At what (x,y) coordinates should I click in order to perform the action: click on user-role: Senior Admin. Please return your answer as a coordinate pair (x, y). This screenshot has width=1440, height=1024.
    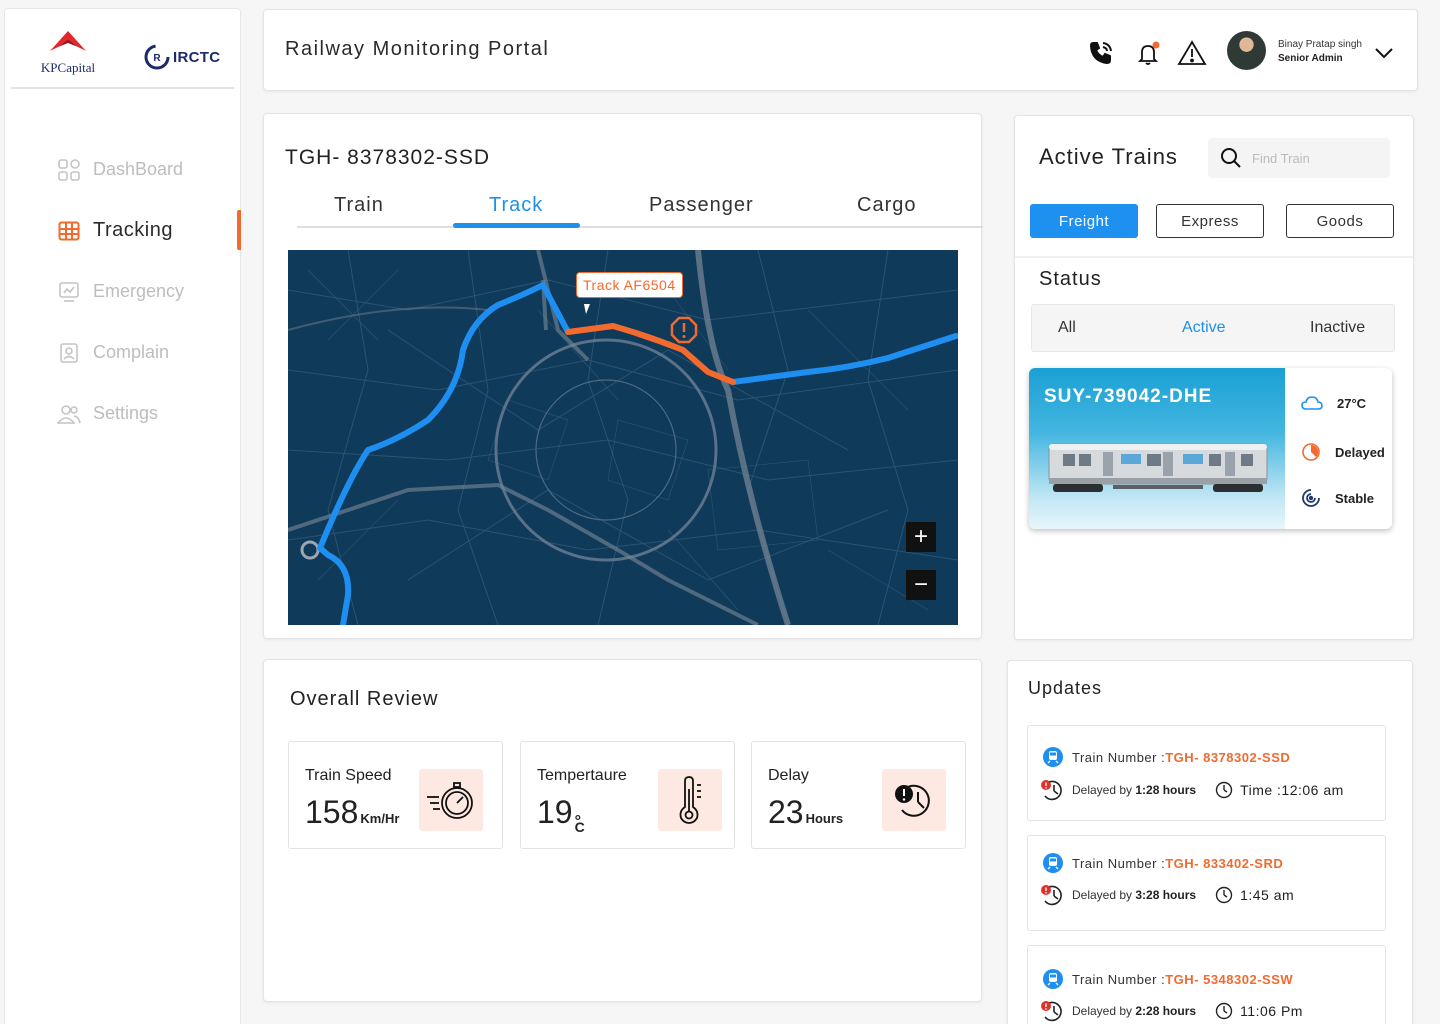
    Looking at the image, I should click on (1310, 58).